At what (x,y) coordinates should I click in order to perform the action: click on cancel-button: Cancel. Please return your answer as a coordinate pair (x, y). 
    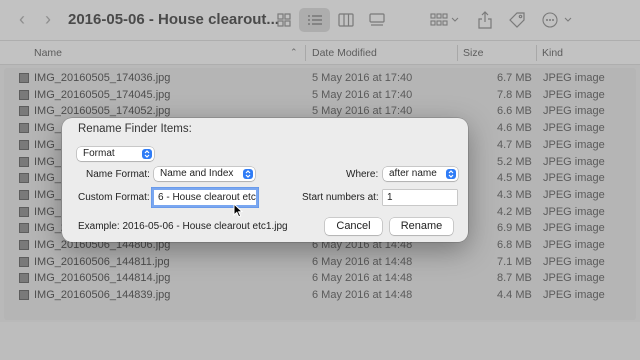
    Looking at the image, I should click on (353, 226).